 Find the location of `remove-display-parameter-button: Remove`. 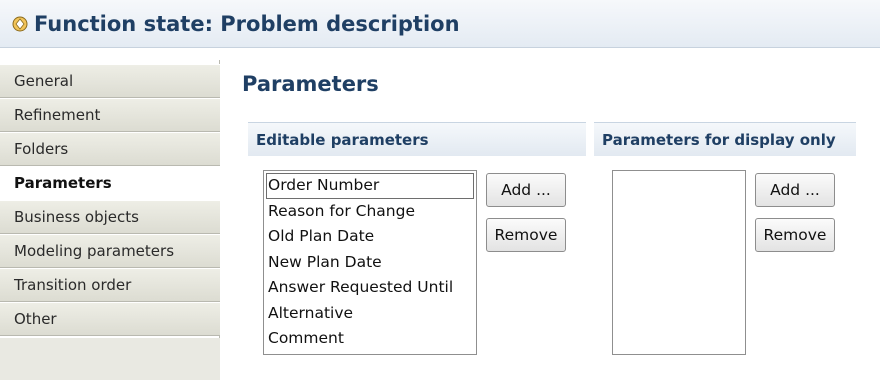

remove-display-parameter-button: Remove is located at coordinates (795, 235).